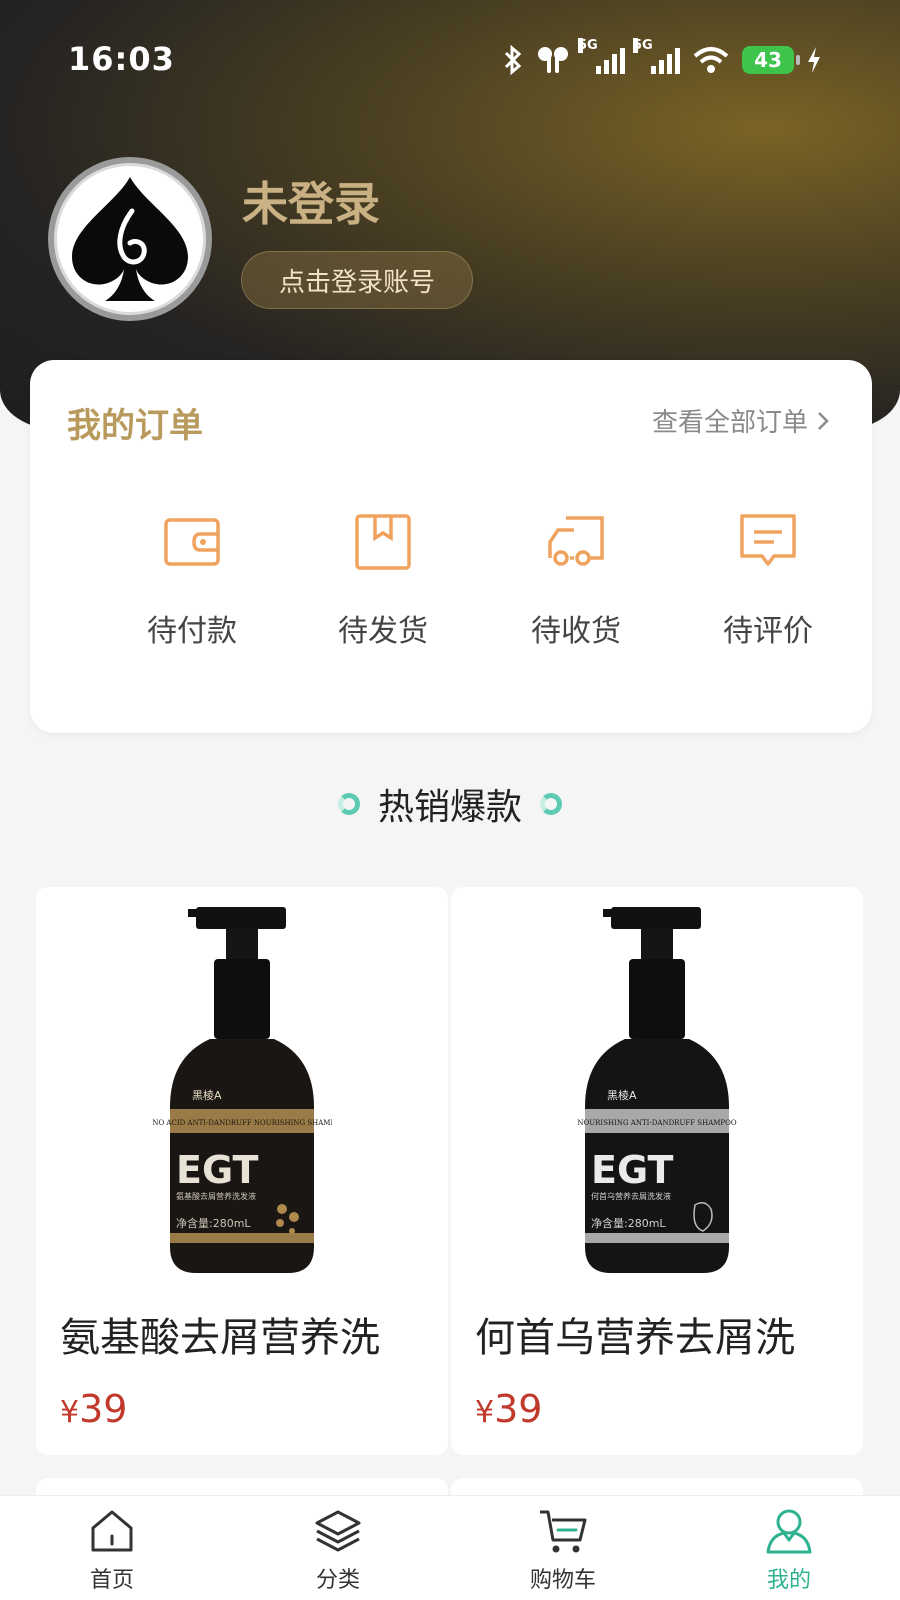  Describe the element at coordinates (220, 1338) in the screenshot. I see `product-name: 氨基酸去屑营养洗` at that location.